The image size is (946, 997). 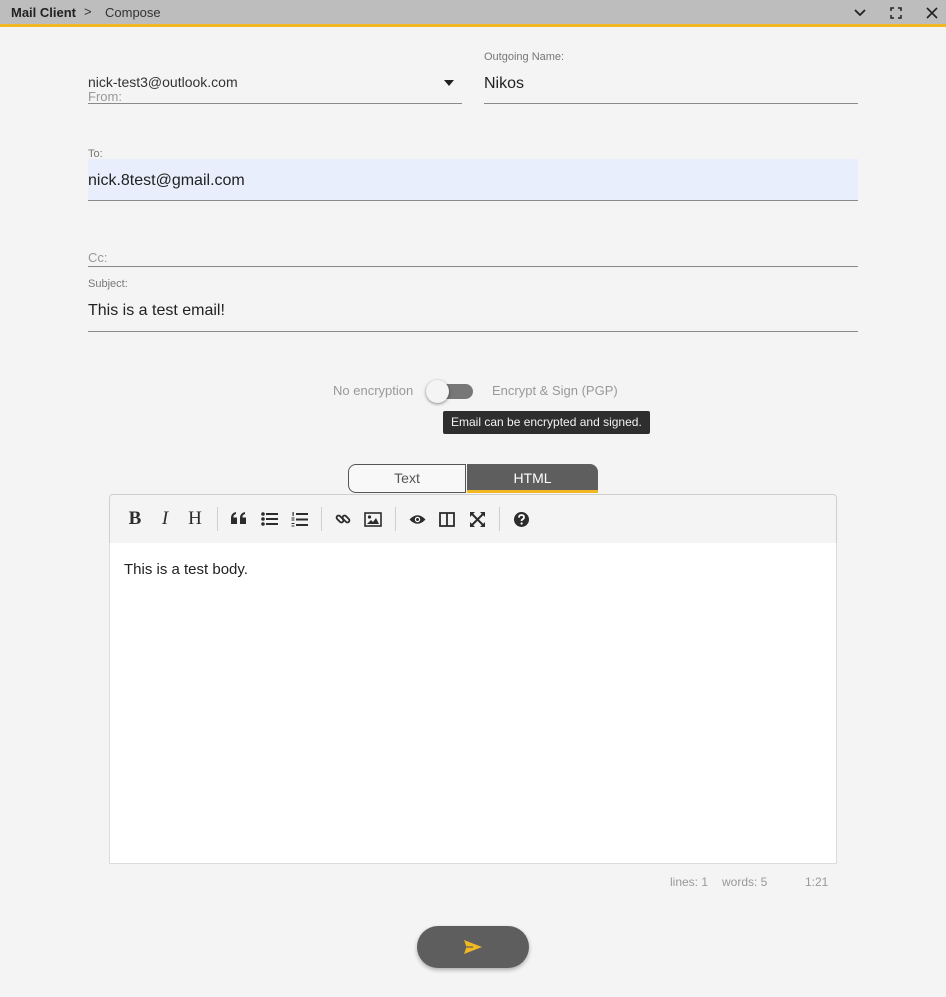 What do you see at coordinates (449, 83) in the screenshot?
I see `dropdown-arrow-icon` at bounding box center [449, 83].